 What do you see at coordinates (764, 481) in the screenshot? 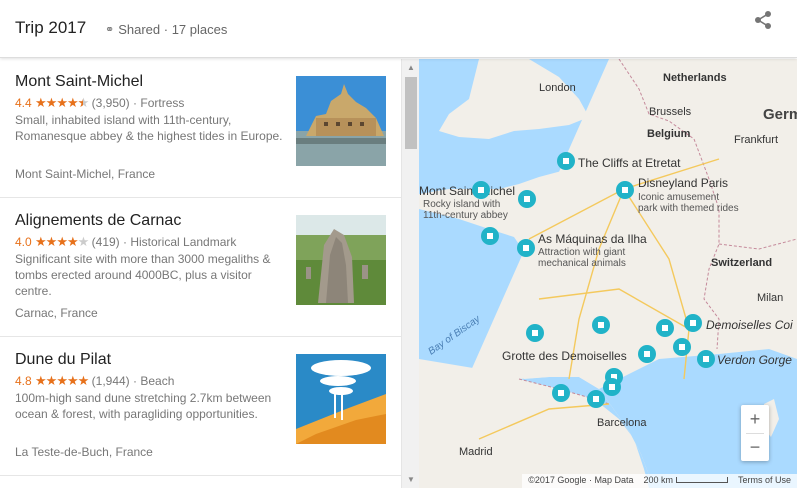
I see `terms-link: Terms of Use` at bounding box center [764, 481].